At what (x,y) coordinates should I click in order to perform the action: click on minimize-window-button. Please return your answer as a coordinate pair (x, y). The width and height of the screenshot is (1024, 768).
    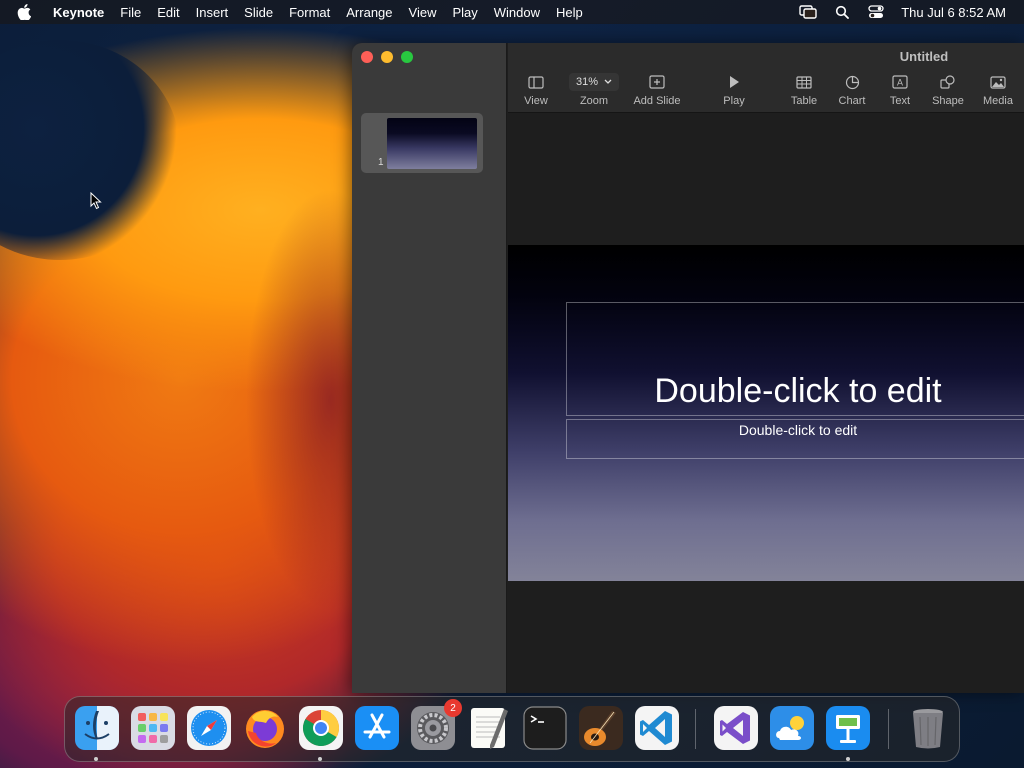
    Looking at the image, I should click on (387, 57).